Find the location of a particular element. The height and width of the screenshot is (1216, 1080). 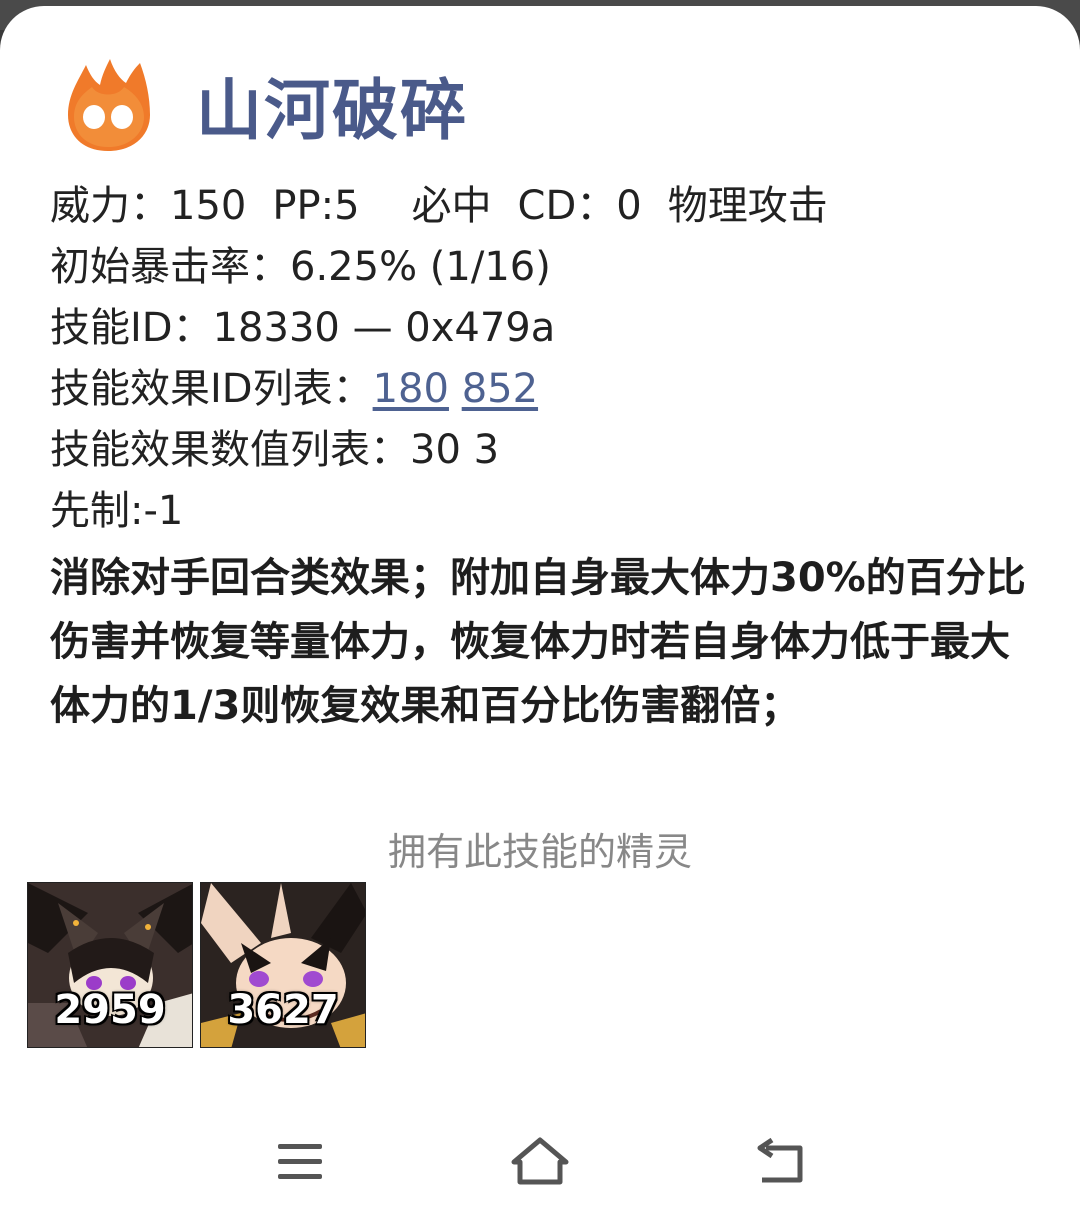

pp-label: PP: is located at coordinates (303, 206).